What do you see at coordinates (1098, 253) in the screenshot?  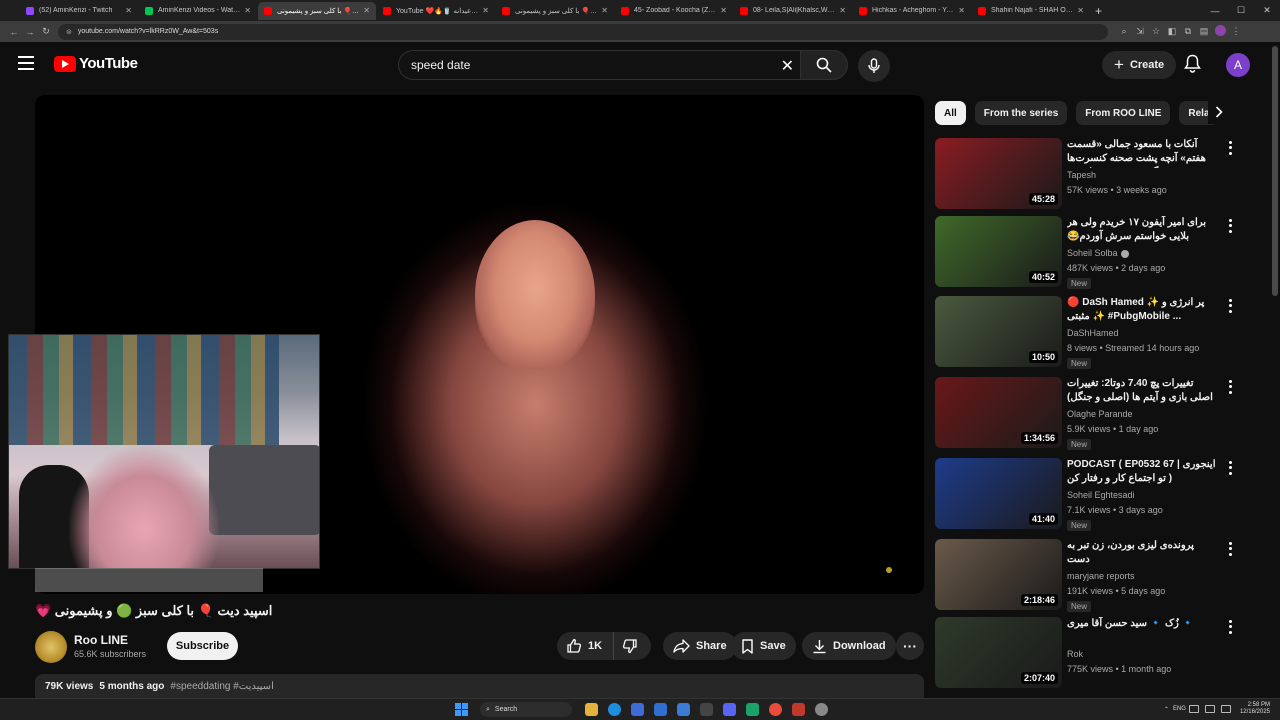 I see `recommendation-channel: Soheil Solba` at bounding box center [1098, 253].